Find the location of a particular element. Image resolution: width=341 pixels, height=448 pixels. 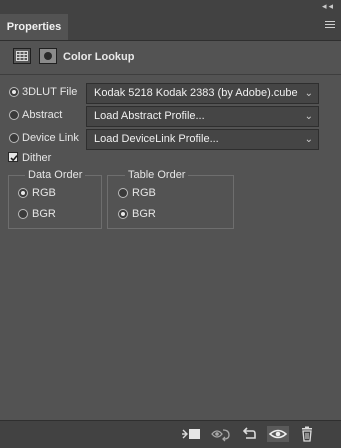

data-order-bgr-radio is located at coordinates (23, 214).